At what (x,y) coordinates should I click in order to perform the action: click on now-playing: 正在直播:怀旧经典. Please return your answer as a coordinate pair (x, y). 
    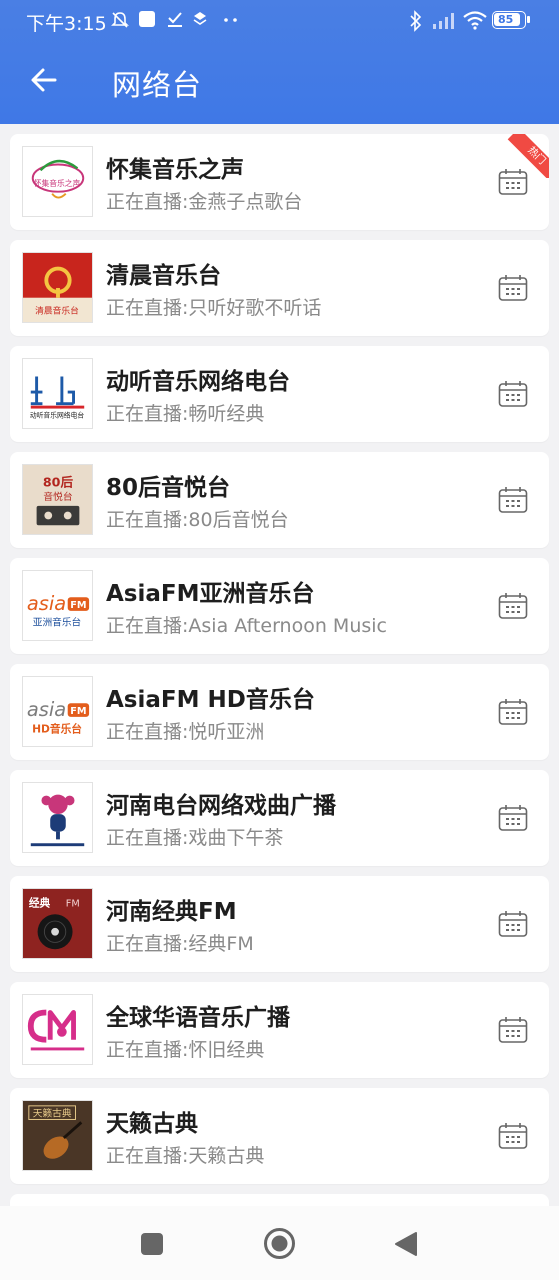
    Looking at the image, I should click on (185, 1050).